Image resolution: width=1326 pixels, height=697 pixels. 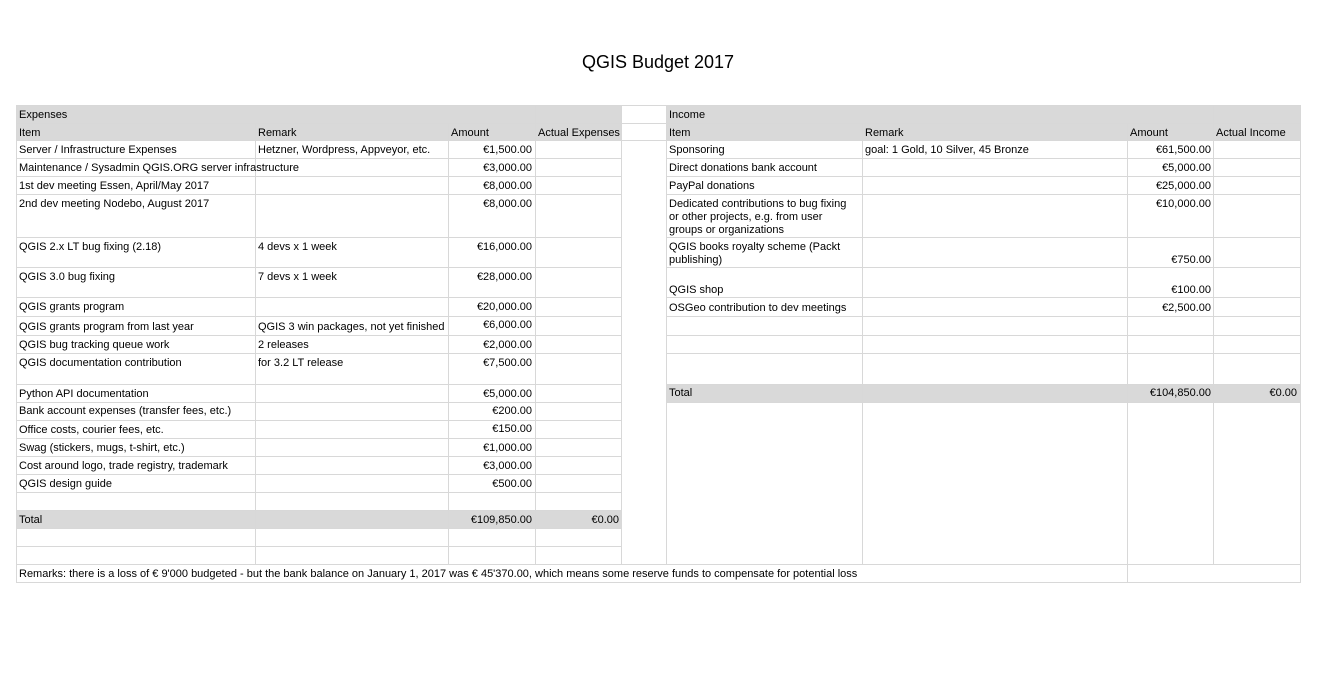 What do you see at coordinates (100, 363) in the screenshot?
I see `expense-item: QGIS documentation contribution` at bounding box center [100, 363].